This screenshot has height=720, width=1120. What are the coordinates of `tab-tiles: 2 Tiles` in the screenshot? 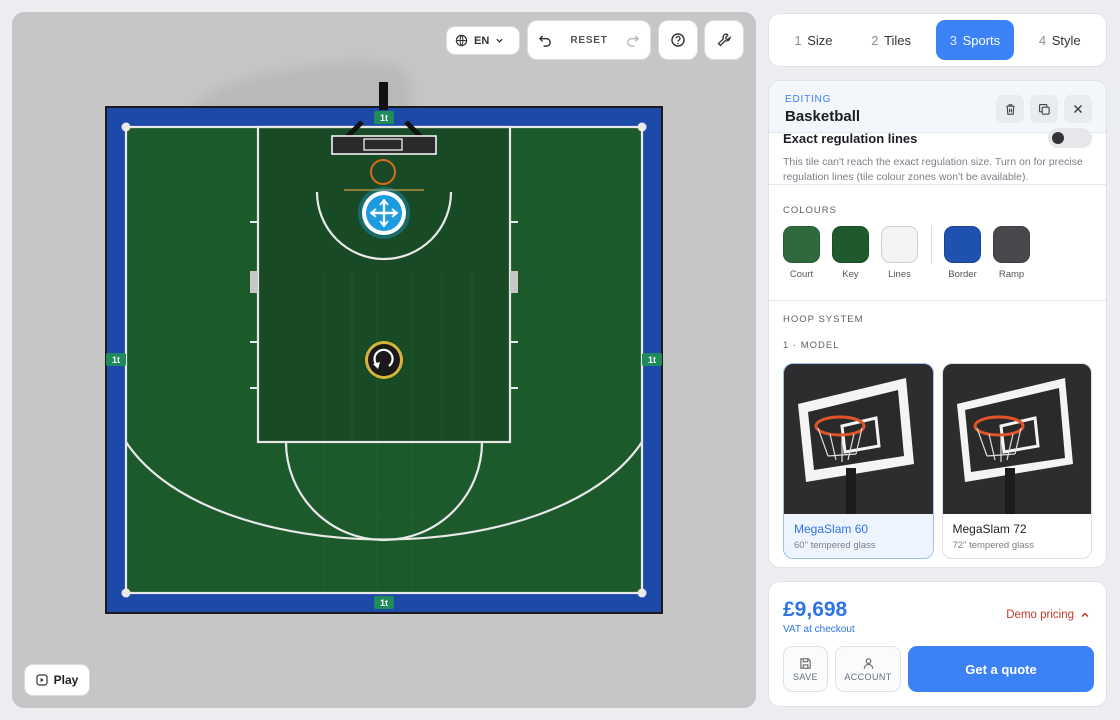 It's located at (891, 40).